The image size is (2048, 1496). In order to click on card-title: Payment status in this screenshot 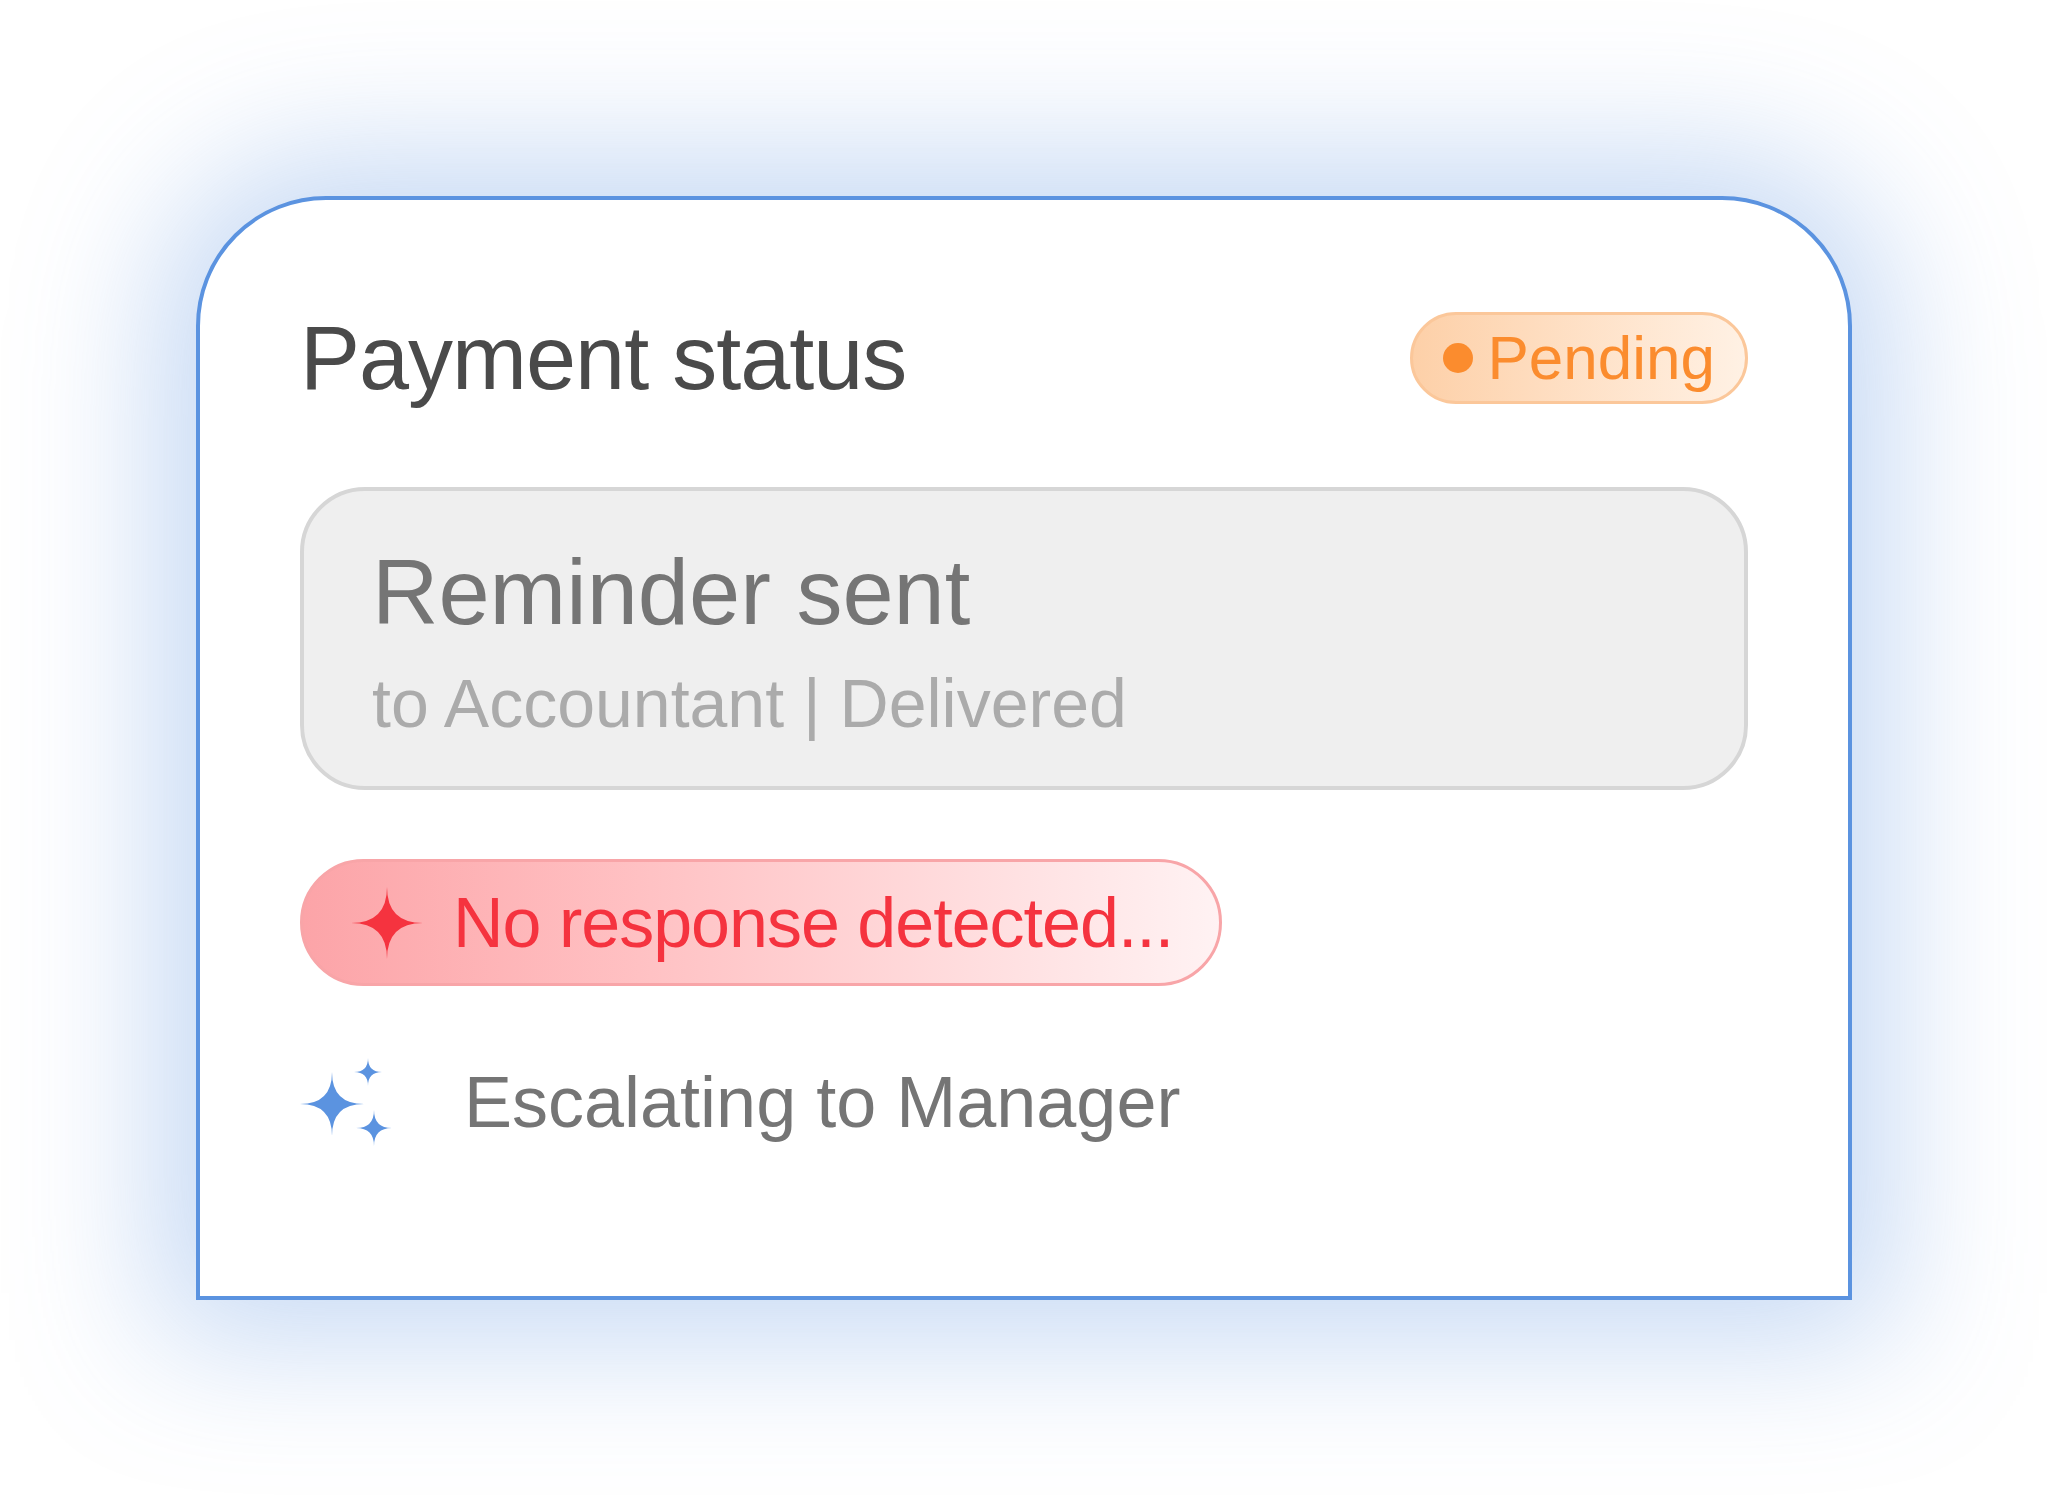, I will do `click(603, 358)`.